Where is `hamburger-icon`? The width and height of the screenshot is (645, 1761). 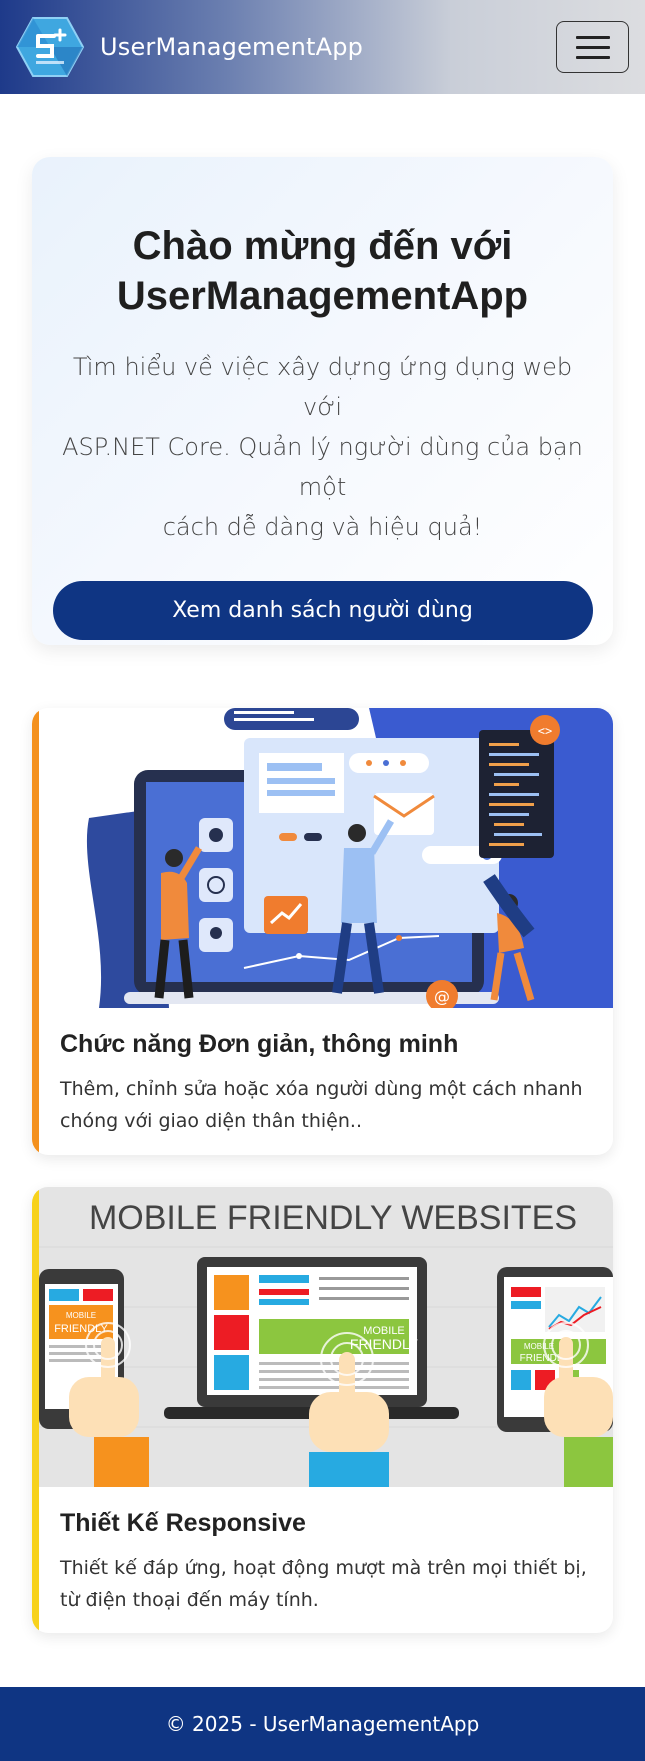
hamburger-icon is located at coordinates (592, 37).